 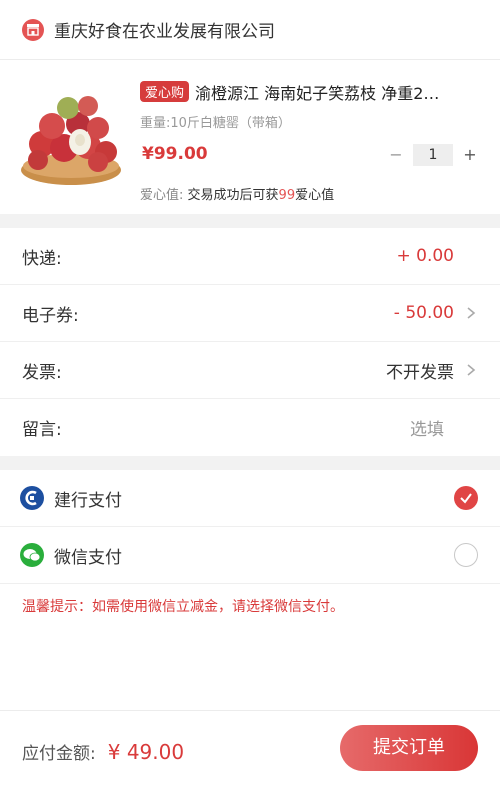 What do you see at coordinates (250, 256) in the screenshot?
I see `express-row: 快递: + 0.00` at bounding box center [250, 256].